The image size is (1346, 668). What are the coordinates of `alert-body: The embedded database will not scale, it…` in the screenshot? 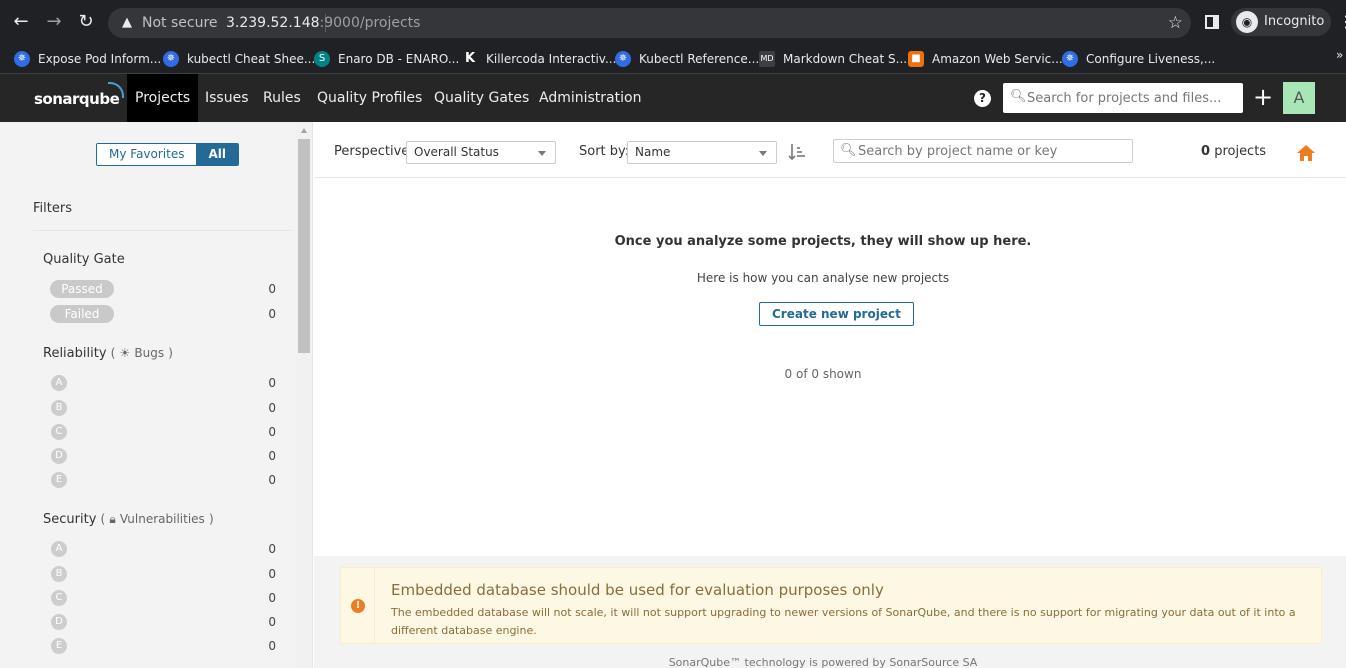 It's located at (843, 621).